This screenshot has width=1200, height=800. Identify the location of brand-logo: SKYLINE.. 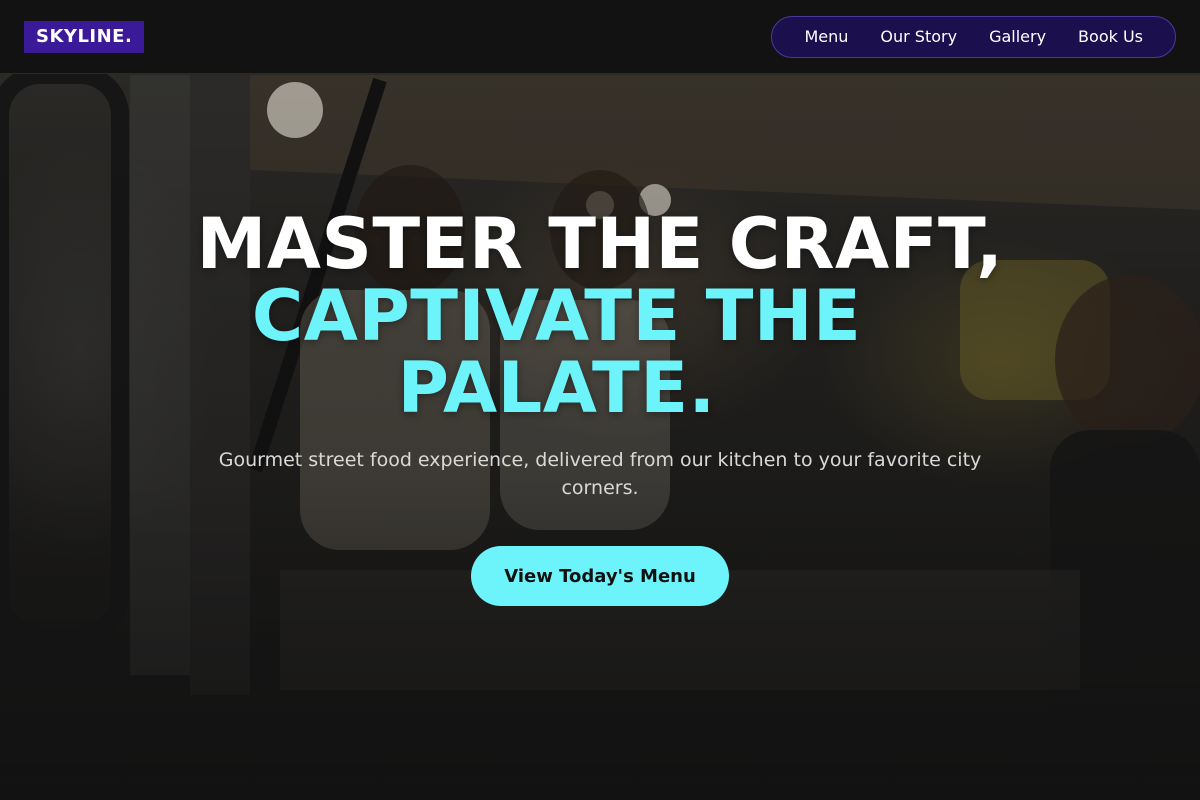
(84, 37).